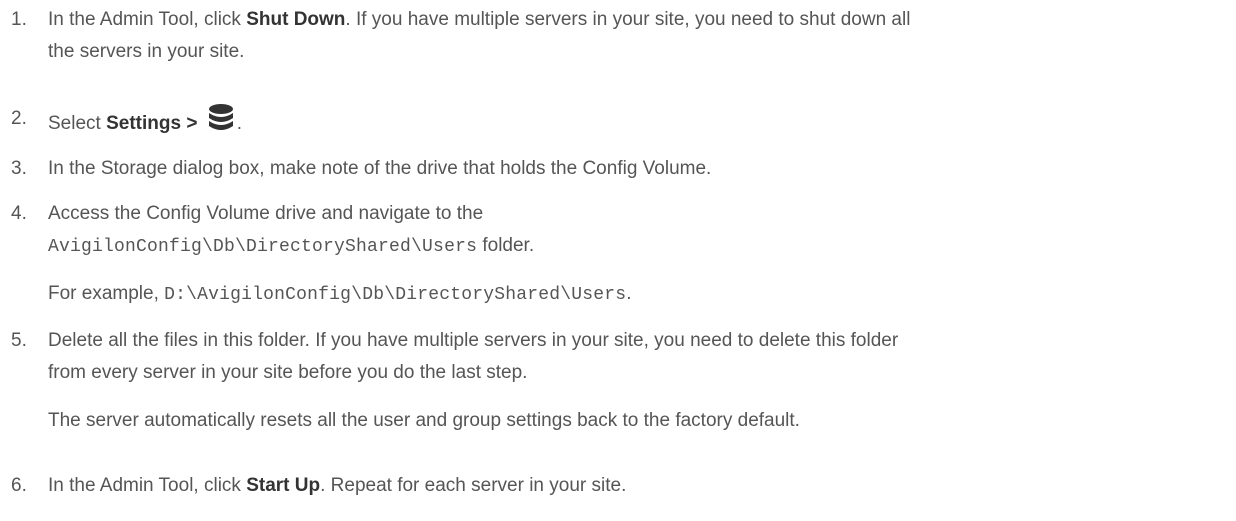 The height and width of the screenshot is (521, 1236). I want to click on settings-label: Settings, so click(144, 123).